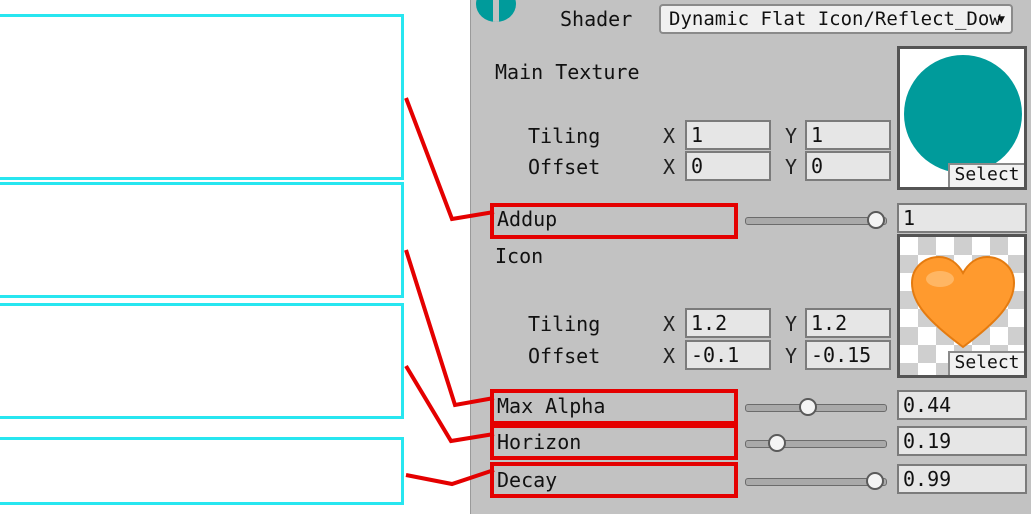  What do you see at coordinates (564, 356) in the screenshot?
I see `icon-offset-label: Offset` at bounding box center [564, 356].